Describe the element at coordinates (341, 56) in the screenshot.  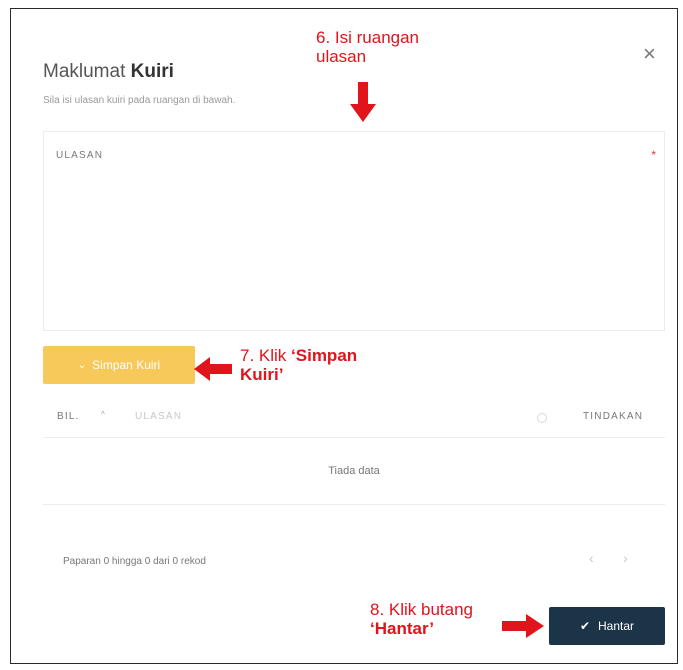
I see `annotation-step-6-line2: ulasan` at that location.